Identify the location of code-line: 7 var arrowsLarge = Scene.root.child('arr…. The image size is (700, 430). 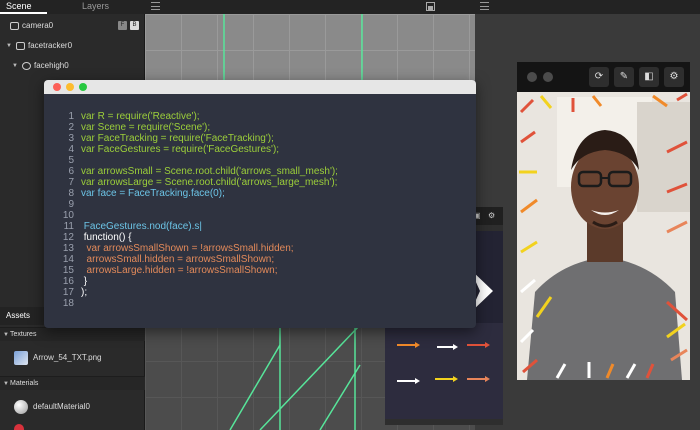
(260, 182).